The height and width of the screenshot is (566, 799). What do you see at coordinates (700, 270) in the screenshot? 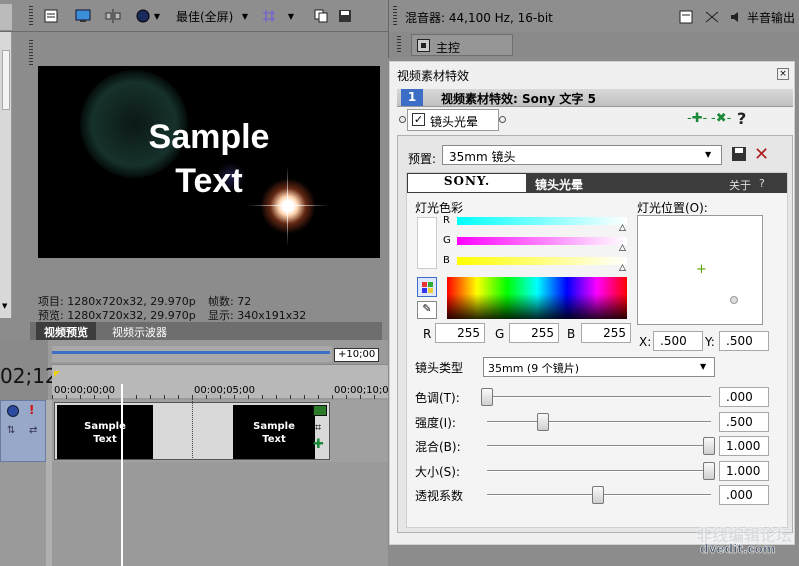
I see `light-position-pad: +` at bounding box center [700, 270].